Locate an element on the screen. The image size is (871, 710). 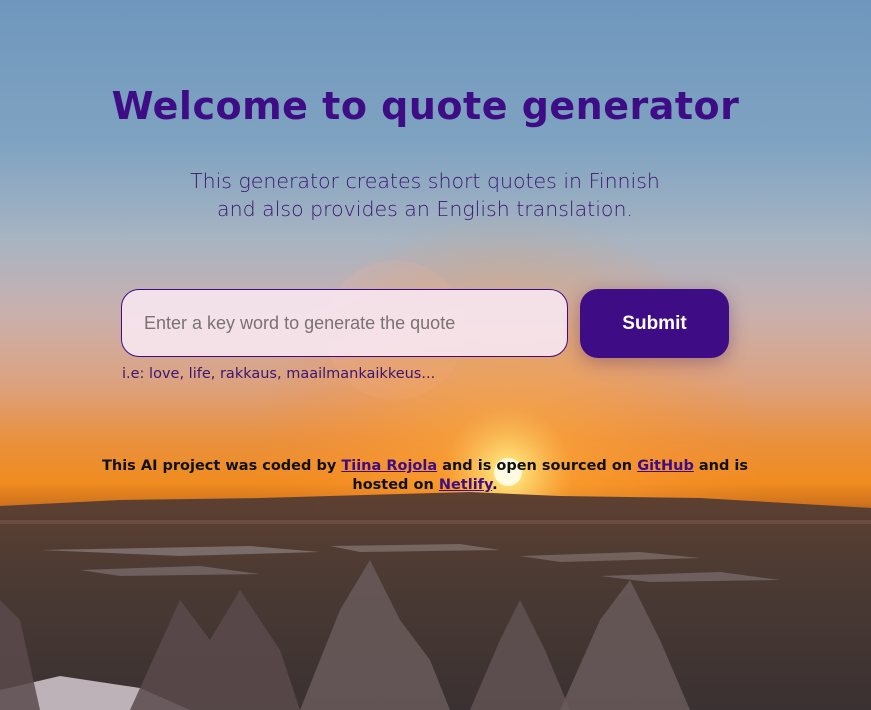
submit-button: Submit is located at coordinates (654, 323).